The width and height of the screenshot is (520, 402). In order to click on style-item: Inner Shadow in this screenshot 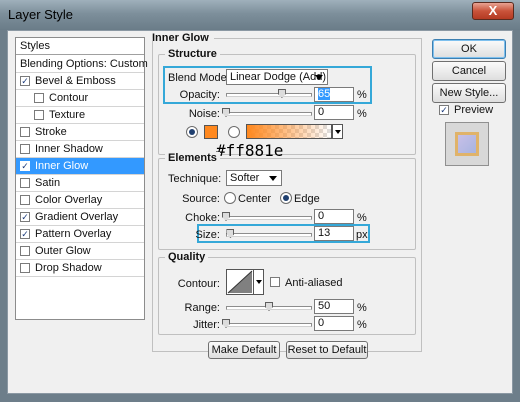, I will do `click(80, 149)`.